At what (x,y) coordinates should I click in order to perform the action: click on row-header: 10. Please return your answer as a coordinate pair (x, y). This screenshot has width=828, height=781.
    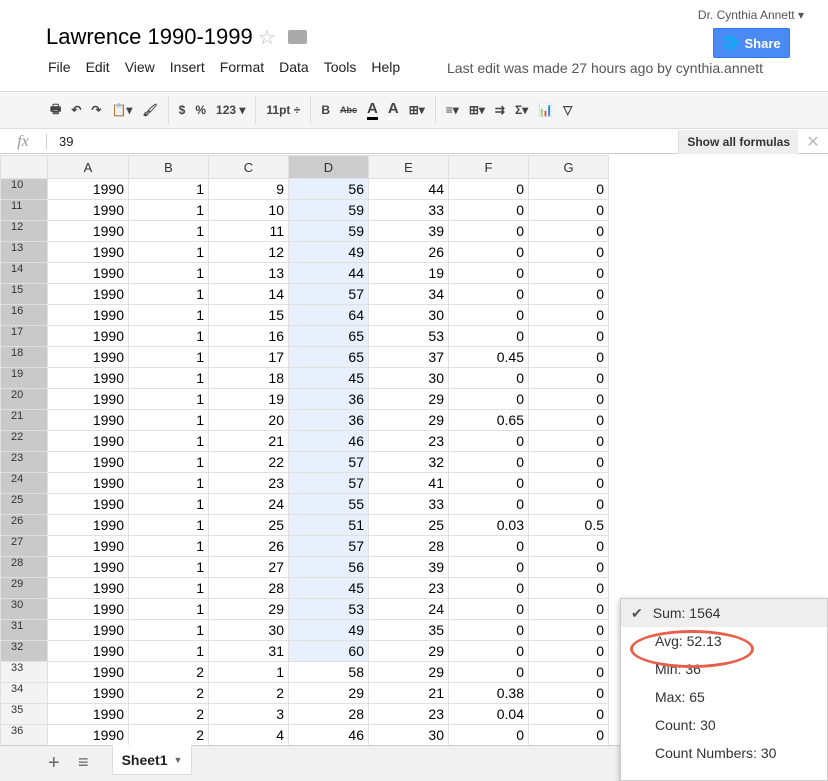
    Looking at the image, I should click on (24, 189).